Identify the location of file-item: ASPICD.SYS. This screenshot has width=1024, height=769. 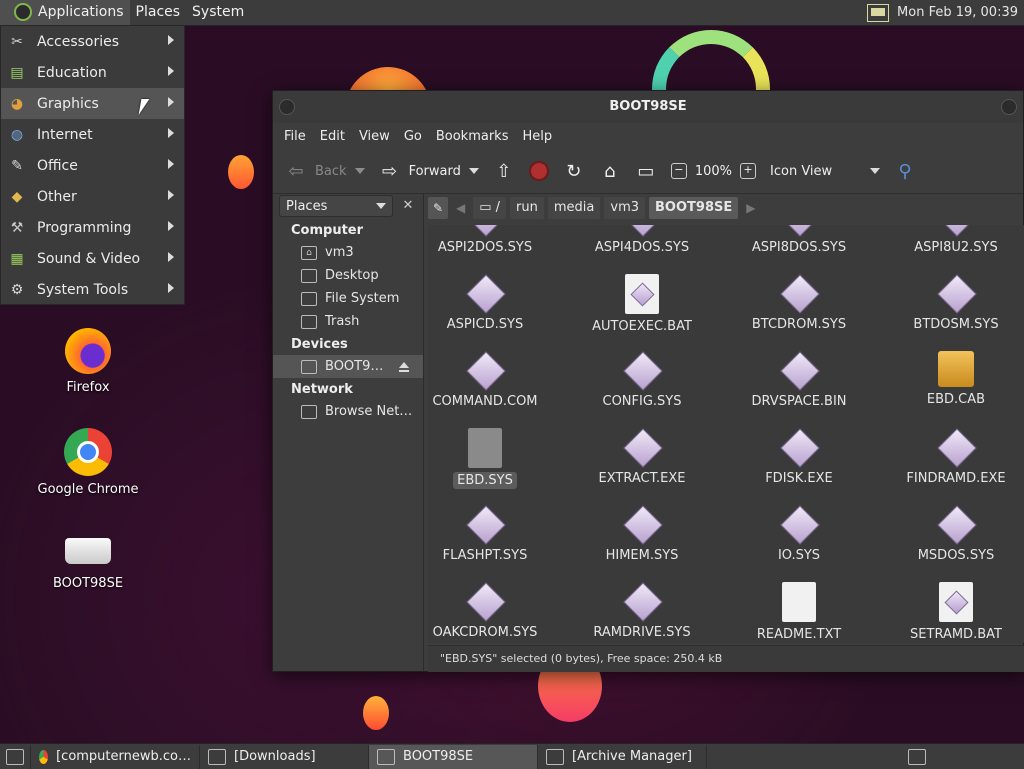
(494, 303).